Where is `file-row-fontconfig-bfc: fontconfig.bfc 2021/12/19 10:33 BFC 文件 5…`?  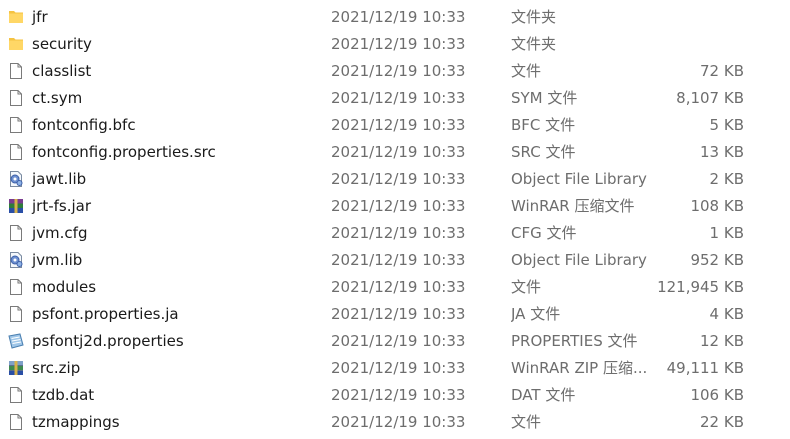
file-row-fontconfig-bfc: fontconfig.bfc 2021/12/19 10:33 BFC 文件 5… is located at coordinates (395, 125).